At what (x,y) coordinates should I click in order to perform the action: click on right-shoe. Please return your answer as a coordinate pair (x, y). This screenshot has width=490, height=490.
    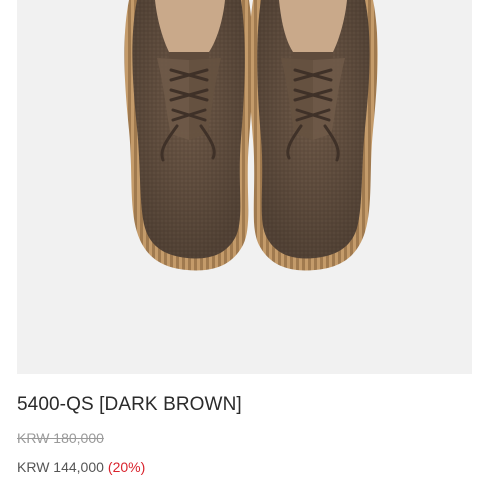
    Looking at the image, I should click on (313, 135).